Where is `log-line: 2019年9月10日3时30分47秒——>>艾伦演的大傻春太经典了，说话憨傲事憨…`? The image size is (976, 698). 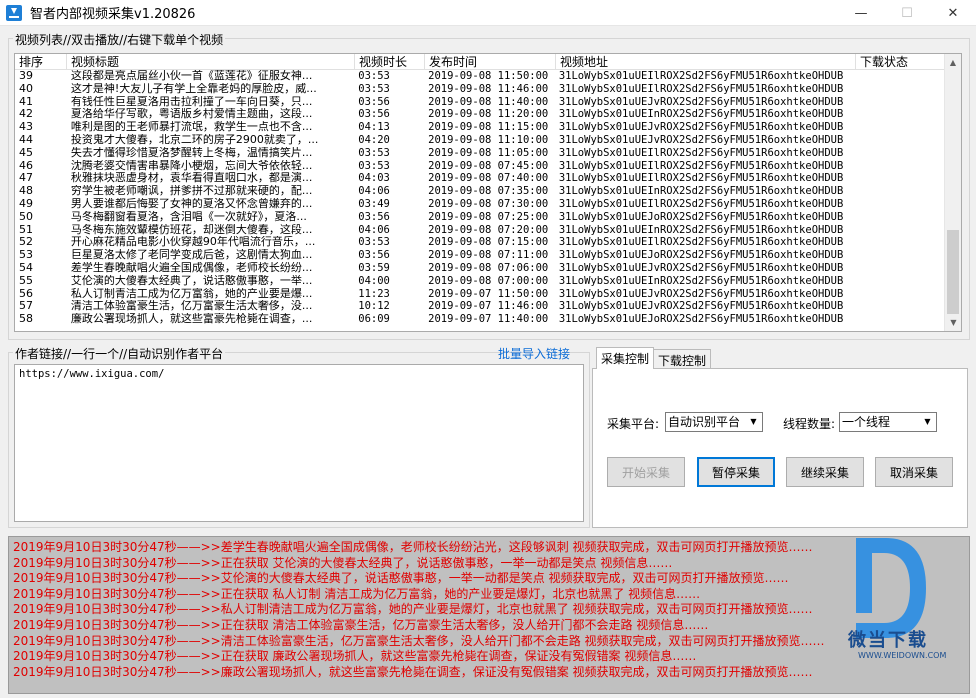 log-line: 2019年9月10日3时30分47秒——>>艾伦演的大傻春太经典了，说话憨傲事憨… is located at coordinates (401, 578).